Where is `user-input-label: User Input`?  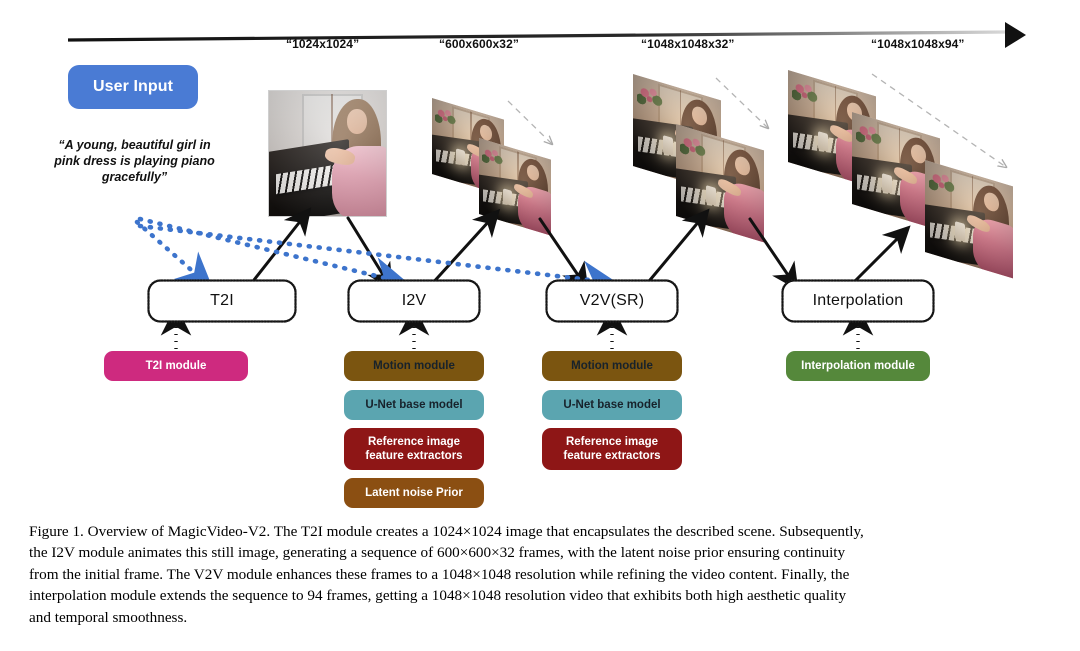
user-input-label: User Input is located at coordinates (133, 86).